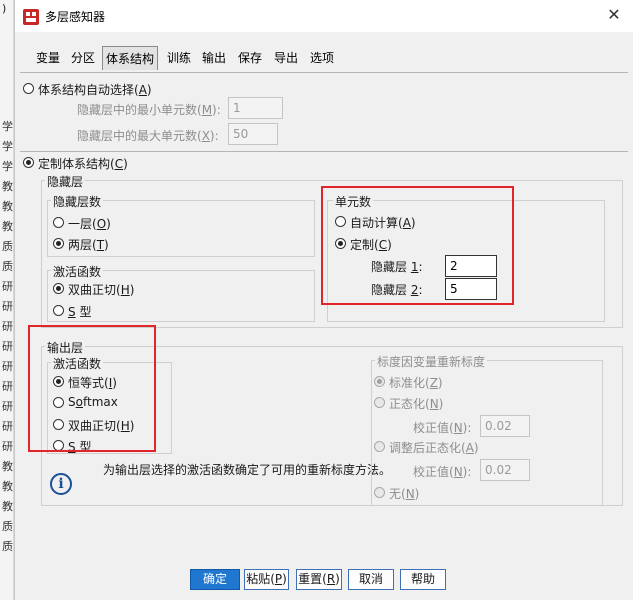 This screenshot has width=633, height=600. I want to click on tab-architecture: 体系结构, so click(130, 58).